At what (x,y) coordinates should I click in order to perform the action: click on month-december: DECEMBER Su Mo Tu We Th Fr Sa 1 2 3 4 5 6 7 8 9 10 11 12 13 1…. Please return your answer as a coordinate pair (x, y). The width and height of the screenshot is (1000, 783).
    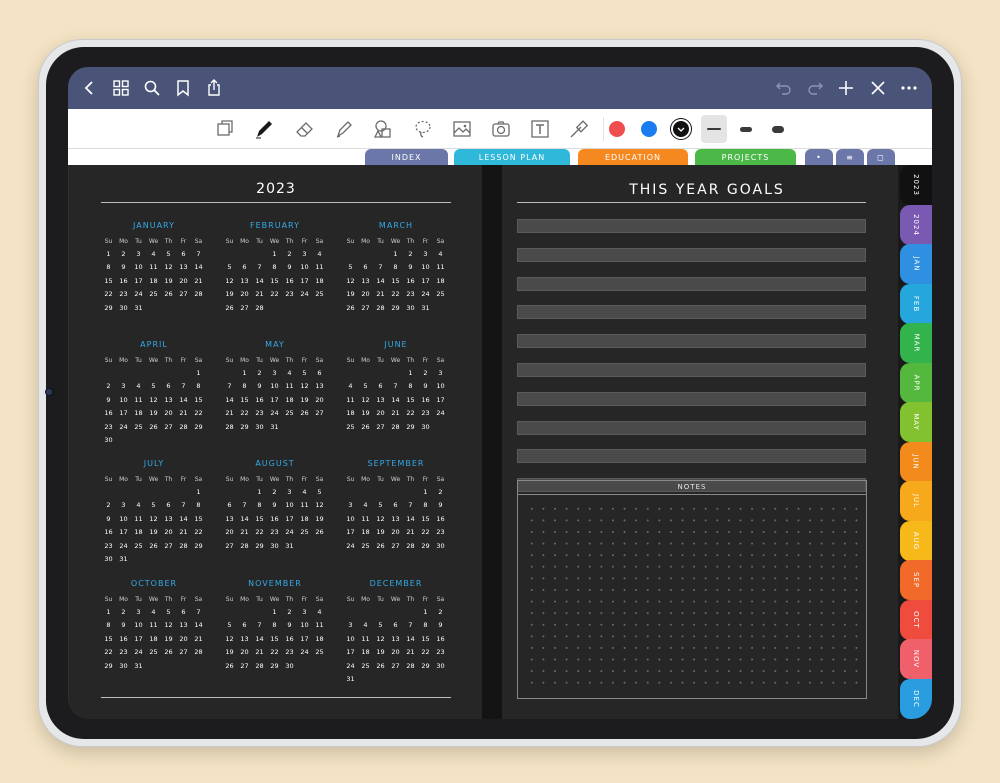
    Looking at the image, I should click on (396, 632).